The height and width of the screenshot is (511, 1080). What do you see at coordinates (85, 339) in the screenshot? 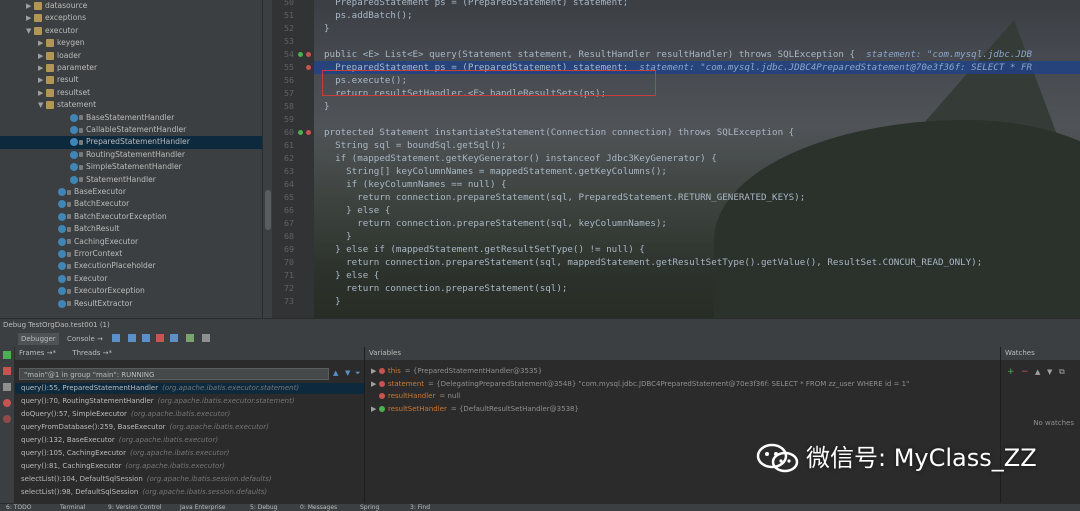
I see `tab-console: Console →` at bounding box center [85, 339].